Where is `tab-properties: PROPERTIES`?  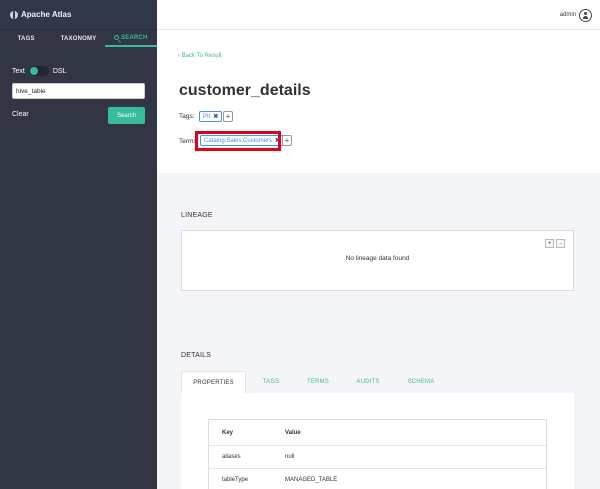 tab-properties: PROPERTIES is located at coordinates (213, 382).